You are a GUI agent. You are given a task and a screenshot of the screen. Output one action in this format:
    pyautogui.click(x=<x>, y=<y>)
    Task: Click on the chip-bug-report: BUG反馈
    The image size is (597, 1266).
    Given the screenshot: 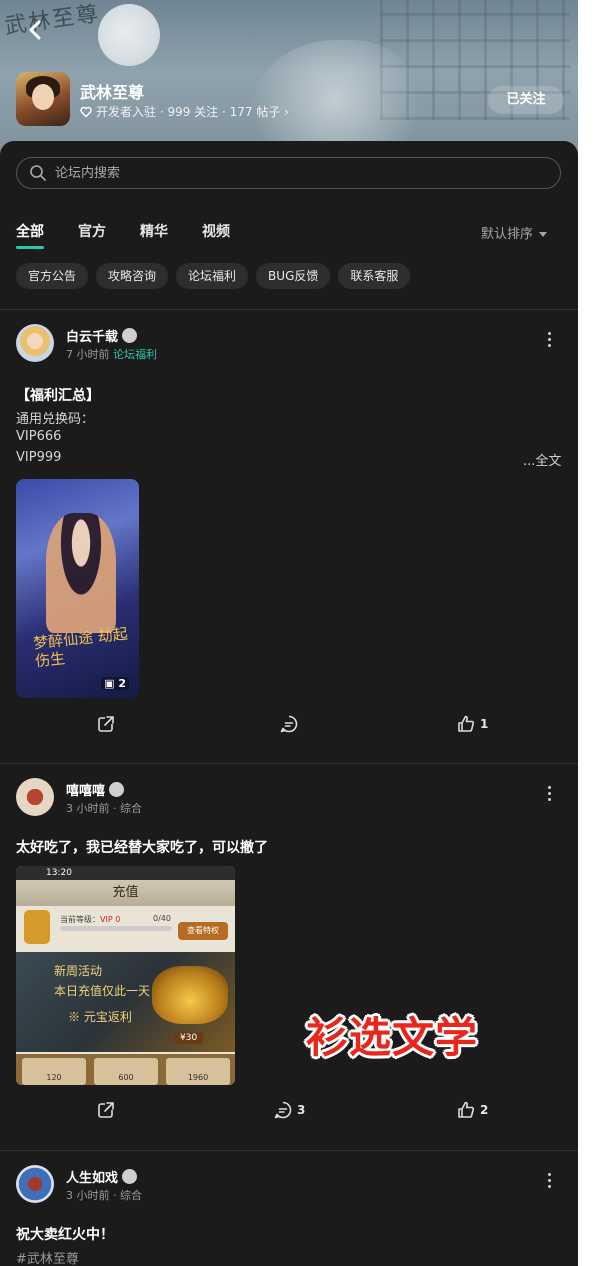 What is the action you would take?
    pyautogui.click(x=293, y=276)
    